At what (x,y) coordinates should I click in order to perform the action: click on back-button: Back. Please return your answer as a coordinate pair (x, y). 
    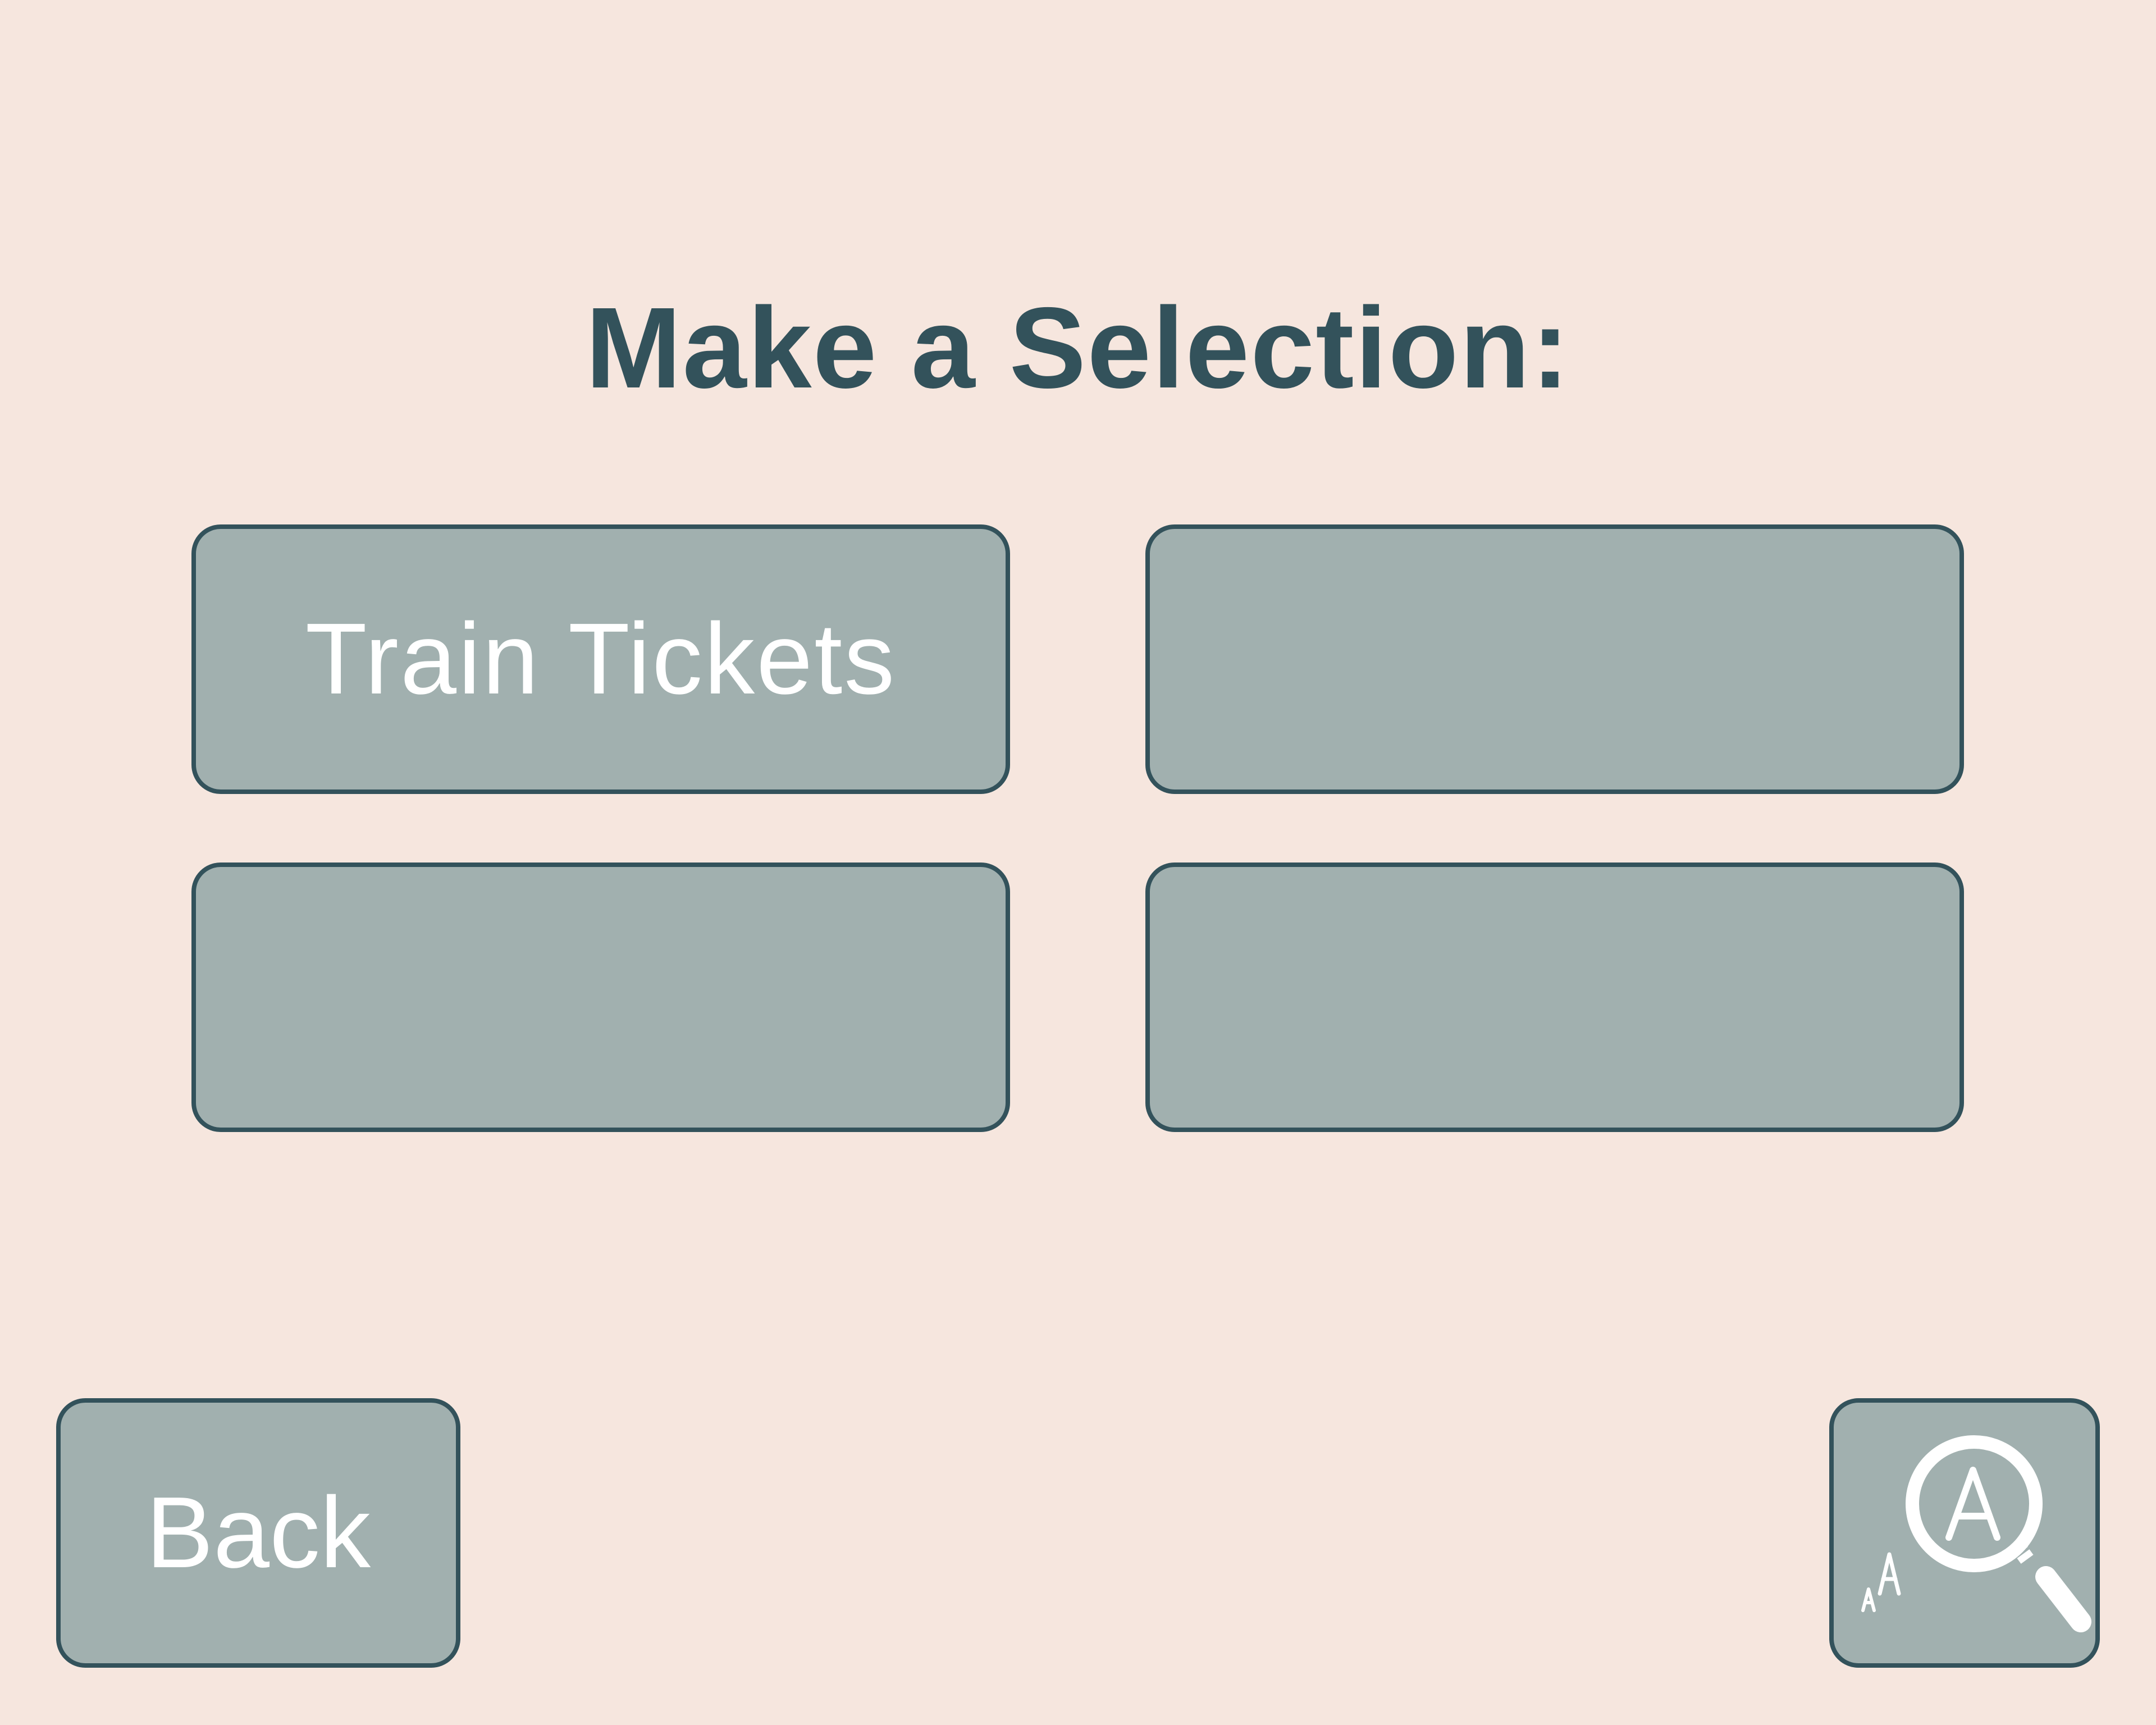
    Looking at the image, I should click on (258, 1533).